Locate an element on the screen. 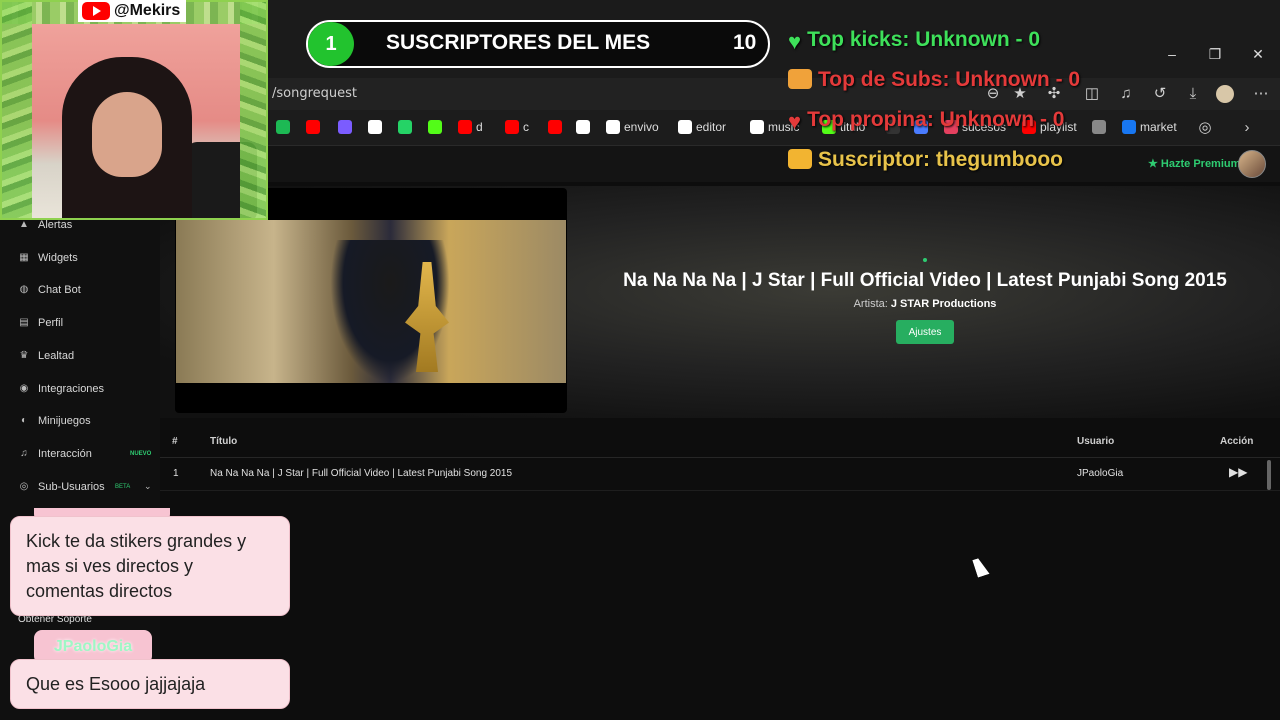 The height and width of the screenshot is (720, 1280). more-menu-icon: ⋯ is located at coordinates (1261, 94).